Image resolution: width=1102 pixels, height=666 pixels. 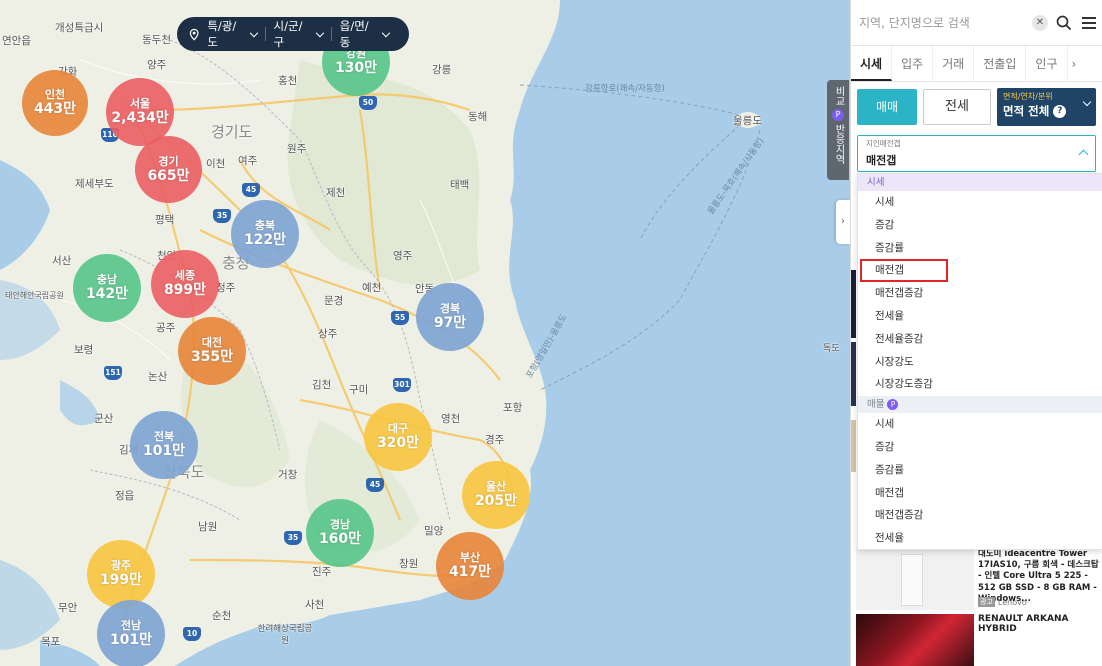 What do you see at coordinates (496, 495) in the screenshot?
I see `cluster-ulsan: 울산 205만` at bounding box center [496, 495].